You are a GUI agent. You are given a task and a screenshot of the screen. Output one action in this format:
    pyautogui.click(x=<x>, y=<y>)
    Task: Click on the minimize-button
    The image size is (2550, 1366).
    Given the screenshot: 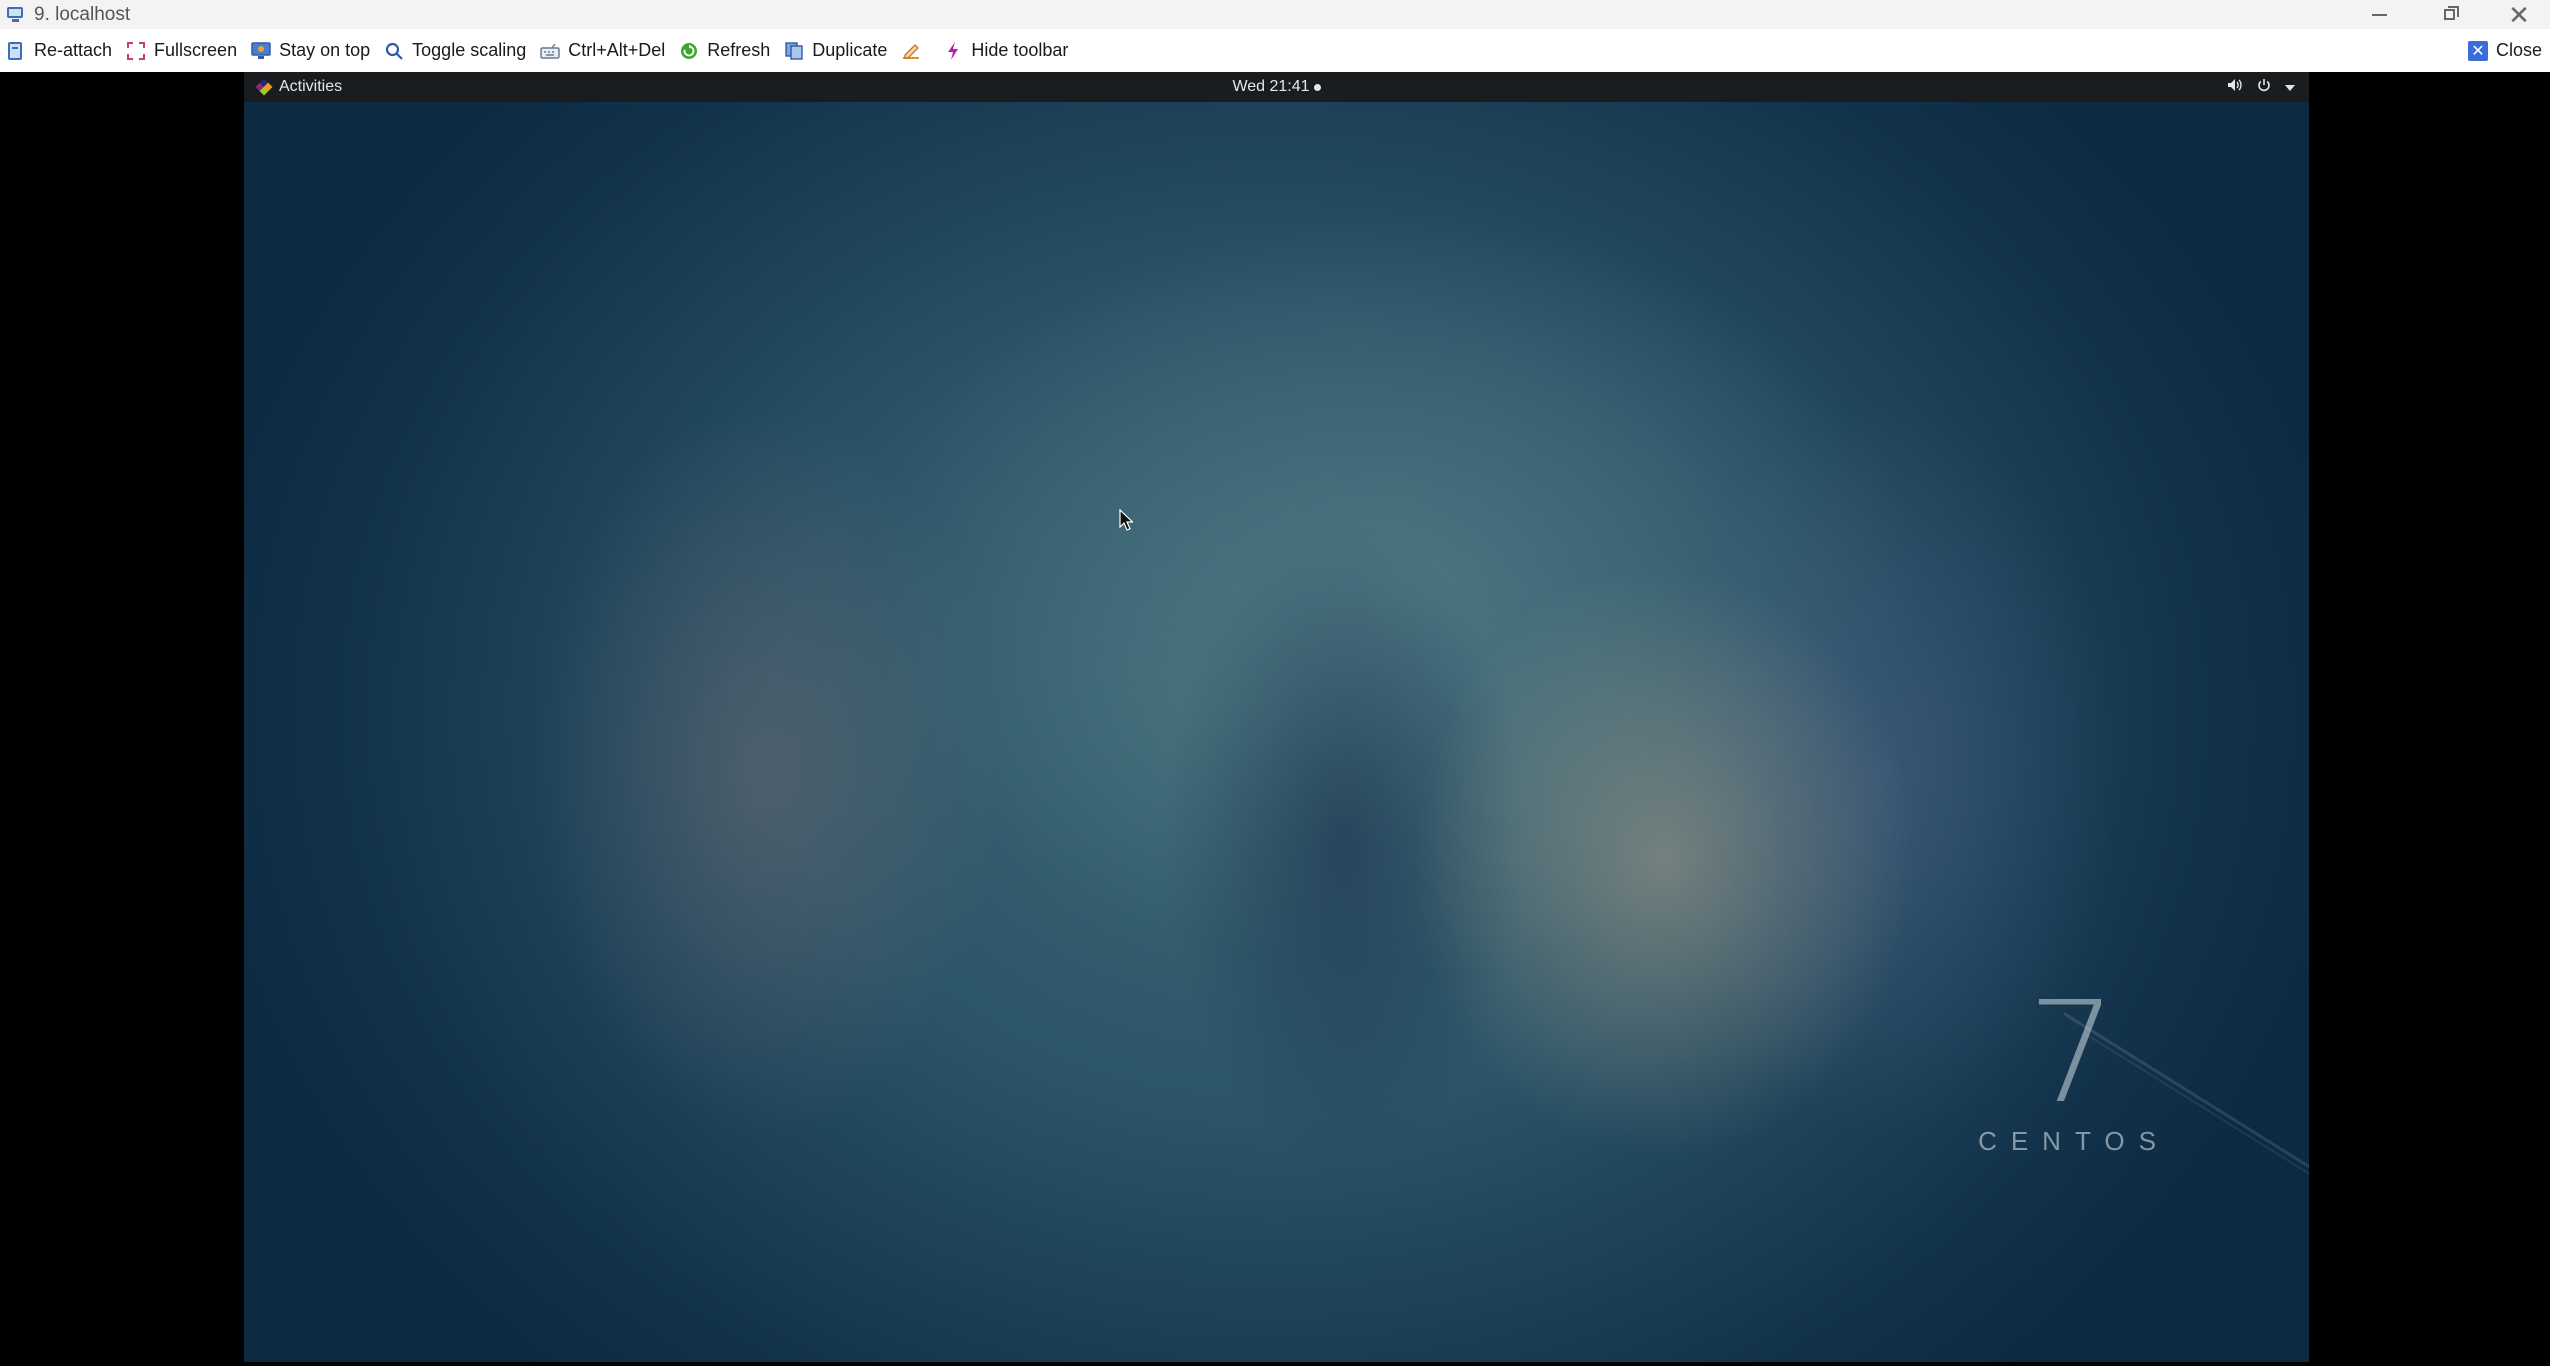 What is the action you would take?
    pyautogui.click(x=2379, y=14)
    